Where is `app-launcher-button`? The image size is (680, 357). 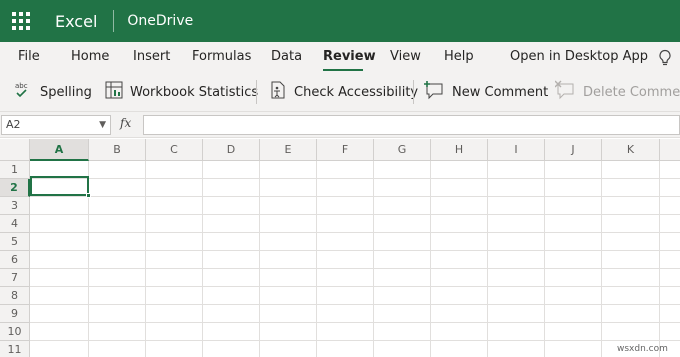
app-launcher-button is located at coordinates (21, 21).